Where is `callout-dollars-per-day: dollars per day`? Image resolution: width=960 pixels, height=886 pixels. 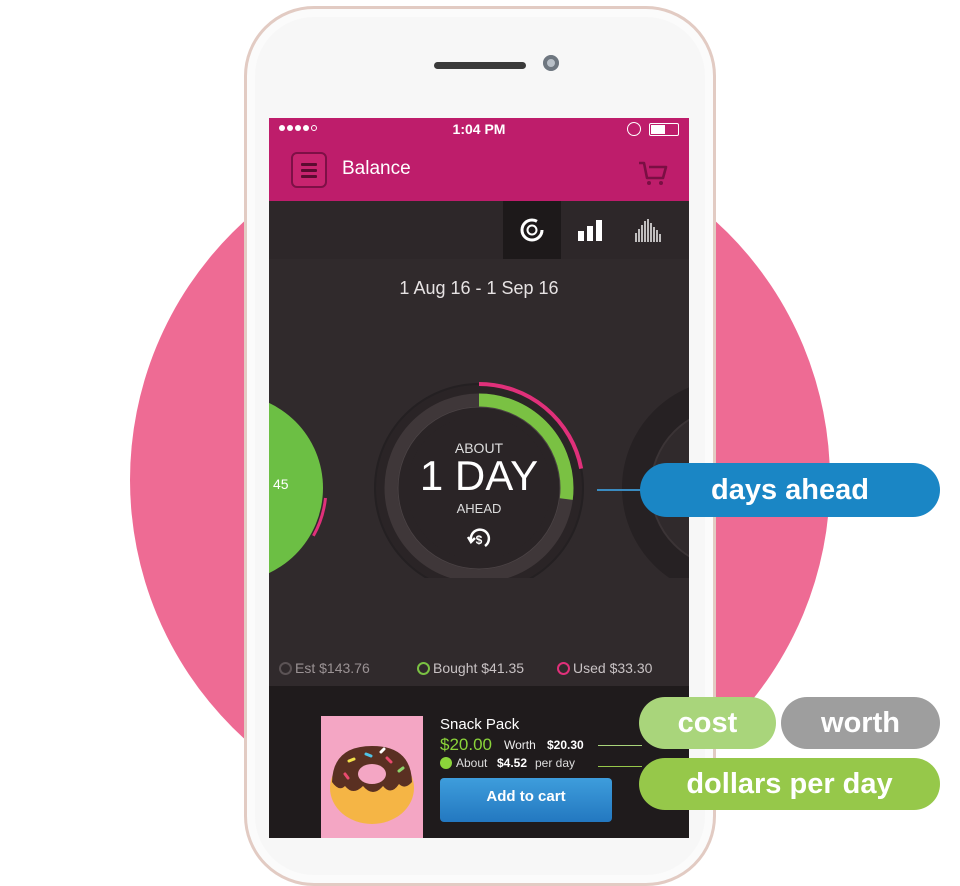
callout-dollars-per-day: dollars per day is located at coordinates (789, 784).